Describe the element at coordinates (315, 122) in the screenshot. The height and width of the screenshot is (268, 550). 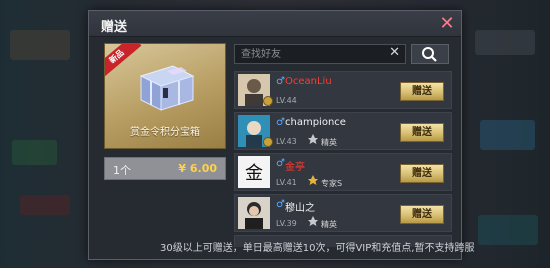
I see `friend-name: championce` at that location.